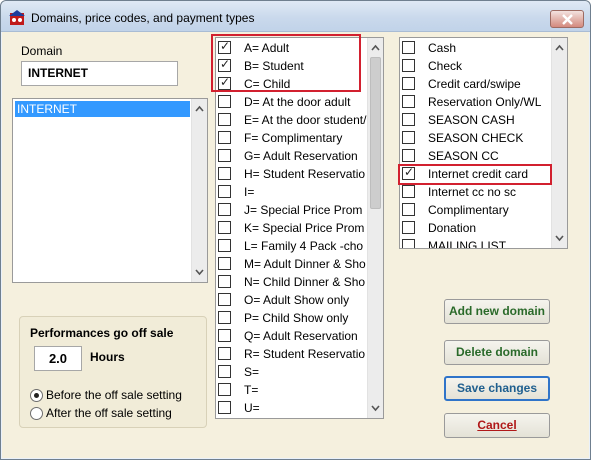 This screenshot has width=591, height=460. Describe the element at coordinates (292, 156) in the screenshot. I see `price-code-item: G= Adult Reservation` at that location.